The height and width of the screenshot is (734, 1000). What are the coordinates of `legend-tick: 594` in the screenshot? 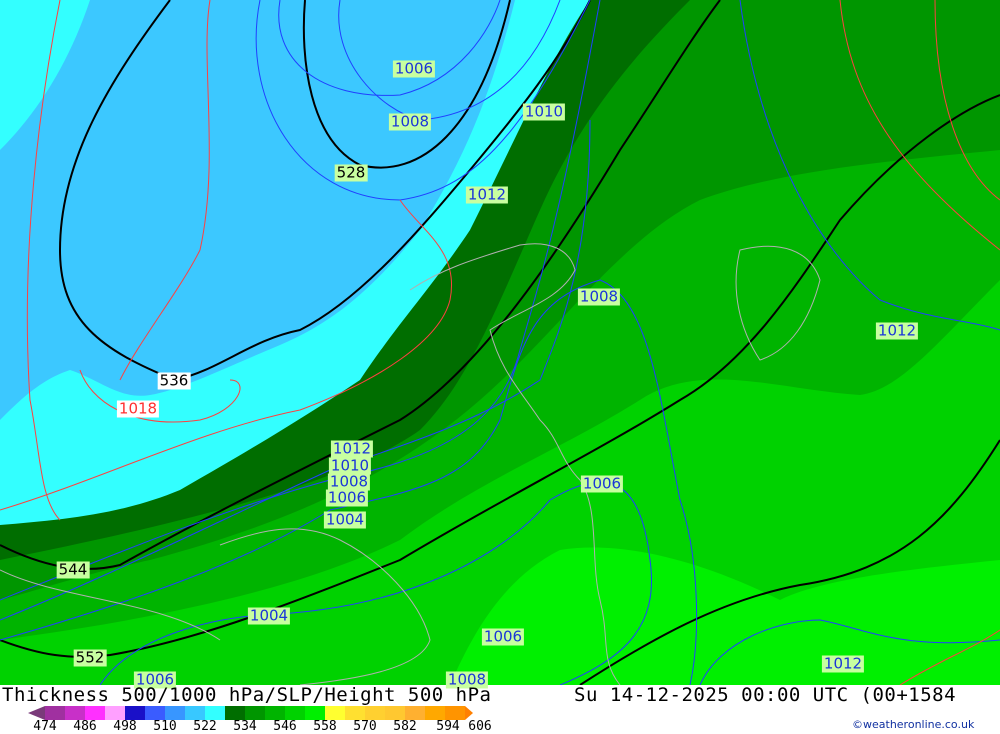 It's located at (448, 726).